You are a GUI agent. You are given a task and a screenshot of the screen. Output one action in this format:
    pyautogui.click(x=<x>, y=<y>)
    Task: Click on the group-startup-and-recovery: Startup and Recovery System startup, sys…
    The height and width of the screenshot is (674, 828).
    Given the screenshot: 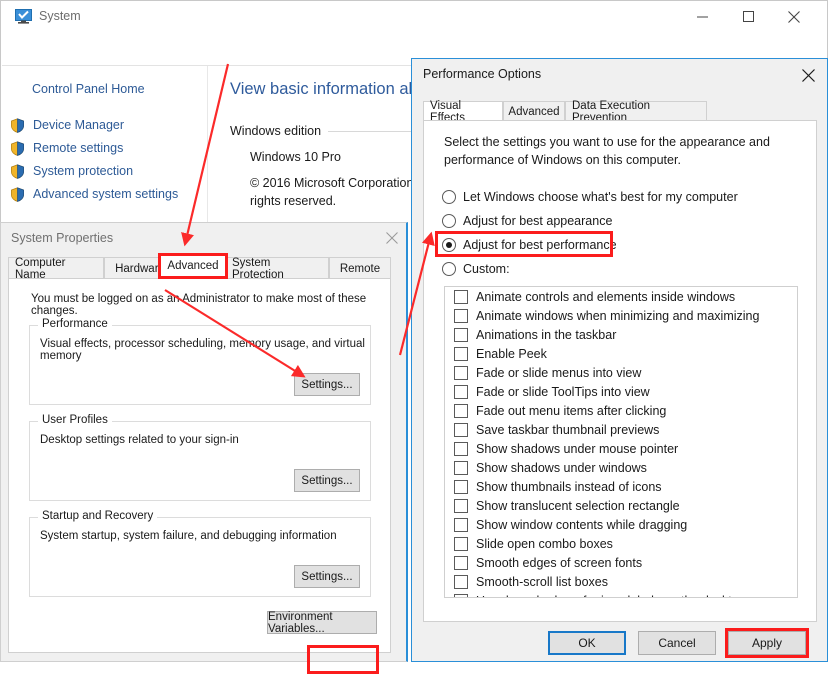 What is the action you would take?
    pyautogui.click(x=200, y=553)
    